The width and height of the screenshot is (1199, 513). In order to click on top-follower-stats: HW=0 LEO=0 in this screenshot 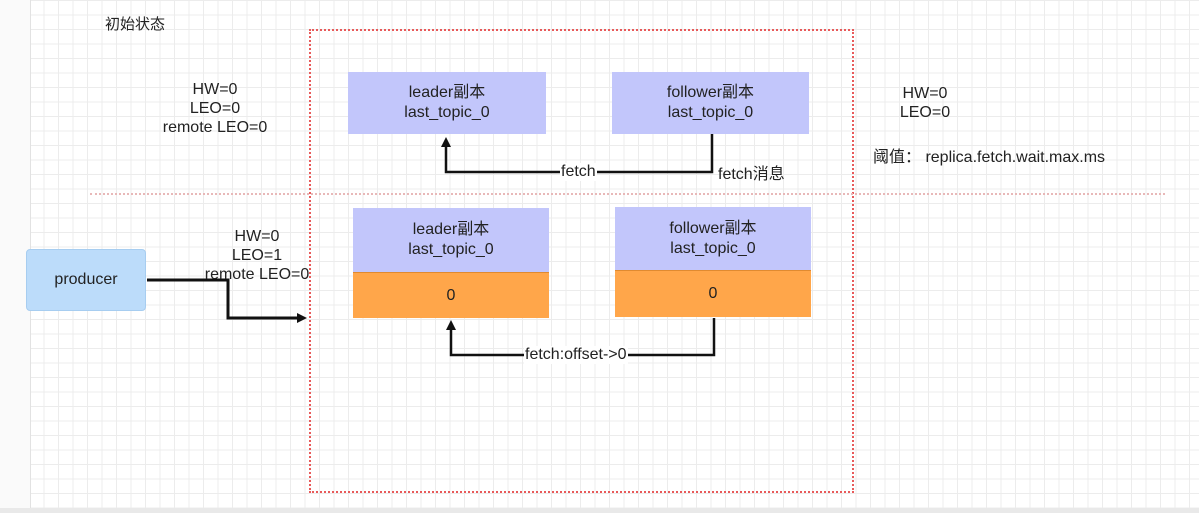, I will do `click(925, 103)`.